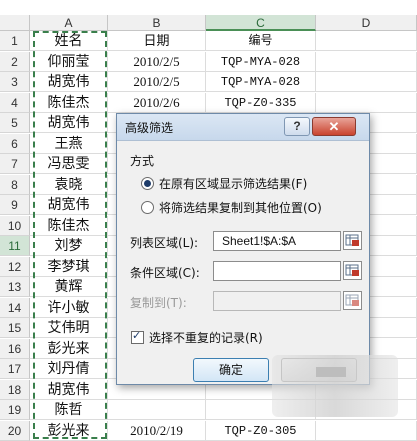 The height and width of the screenshot is (441, 417). Describe the element at coordinates (157, 23) in the screenshot. I see `column-header-b: B` at that location.